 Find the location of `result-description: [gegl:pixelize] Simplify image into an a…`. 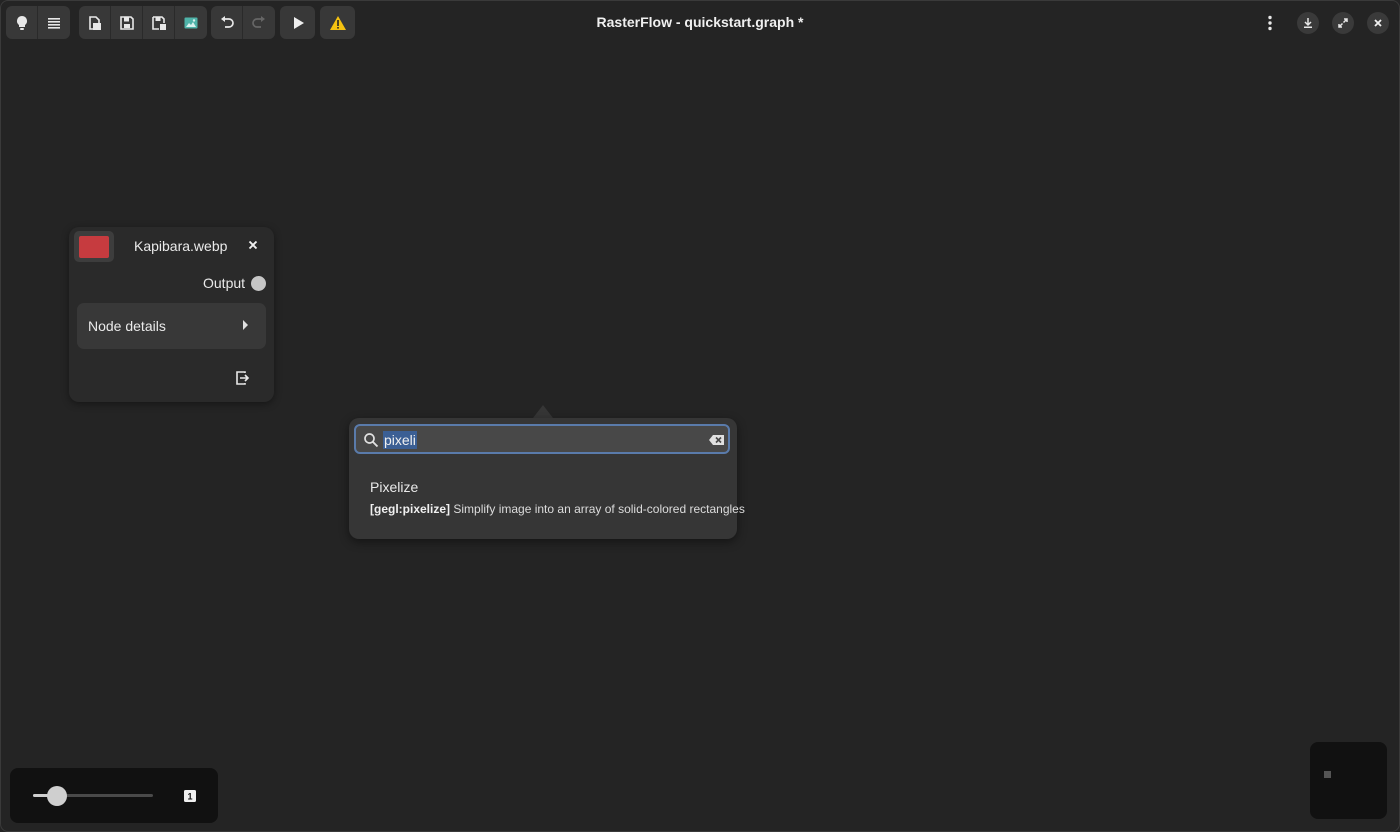

result-description: [gegl:pixelize] Simplify image into an a… is located at coordinates (557, 509).